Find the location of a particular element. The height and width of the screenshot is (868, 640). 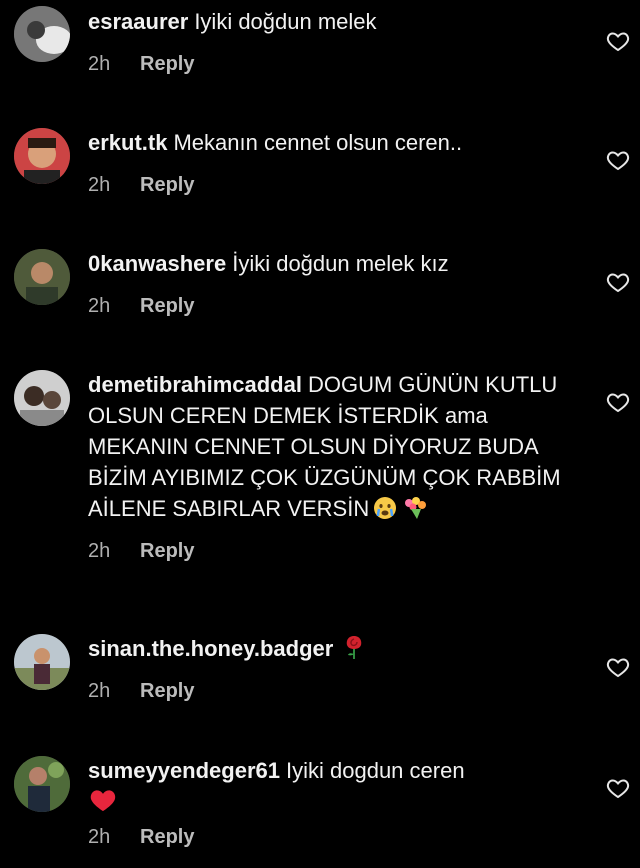

red-heart-icon is located at coordinates (103, 800).